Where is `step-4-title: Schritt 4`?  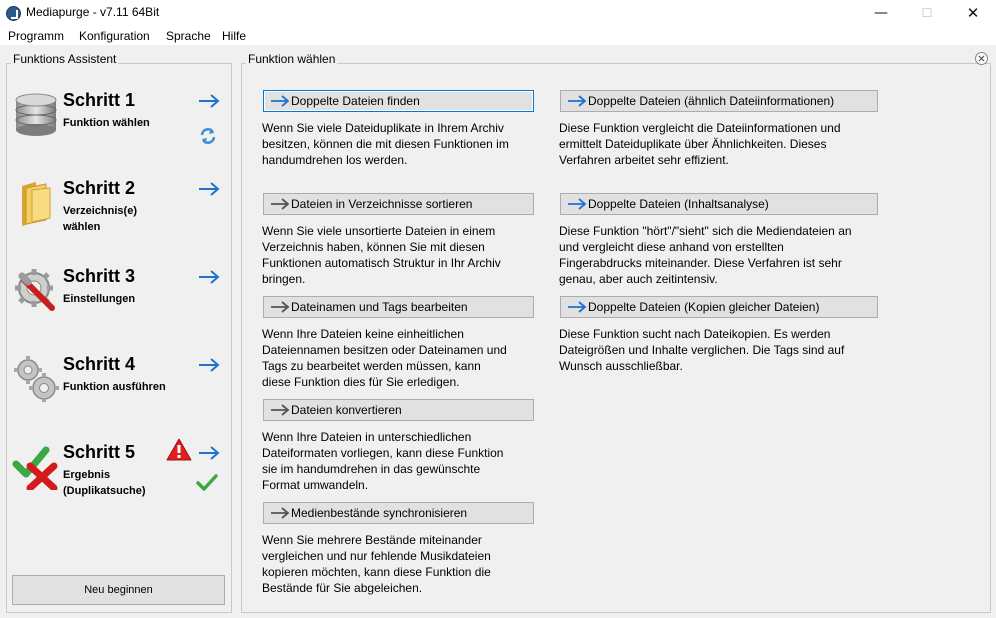
step-4-title: Schritt 4 is located at coordinates (99, 364).